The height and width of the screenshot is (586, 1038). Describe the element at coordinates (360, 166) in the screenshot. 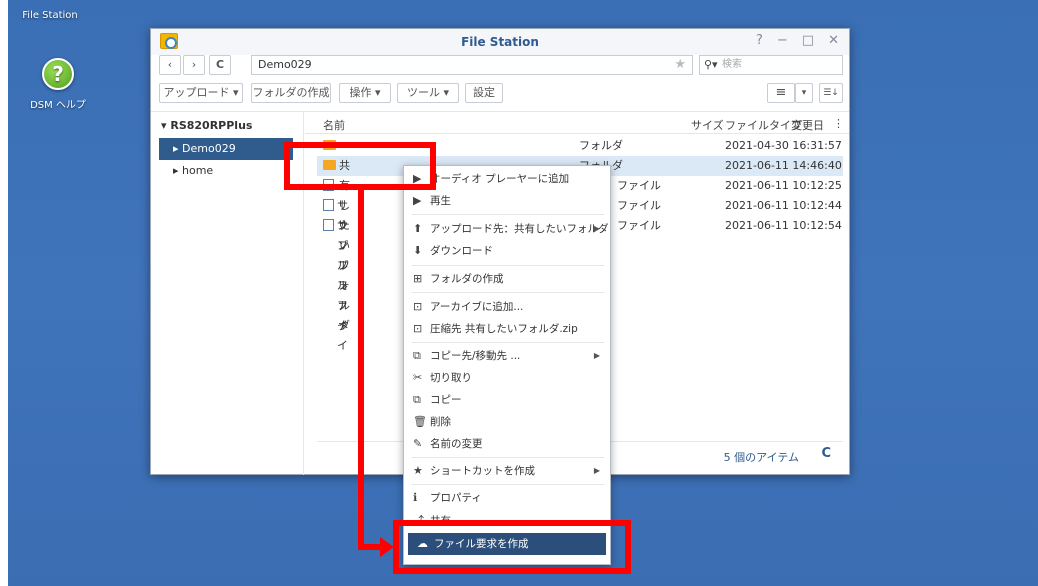

I see `annotation-box-folder` at that location.